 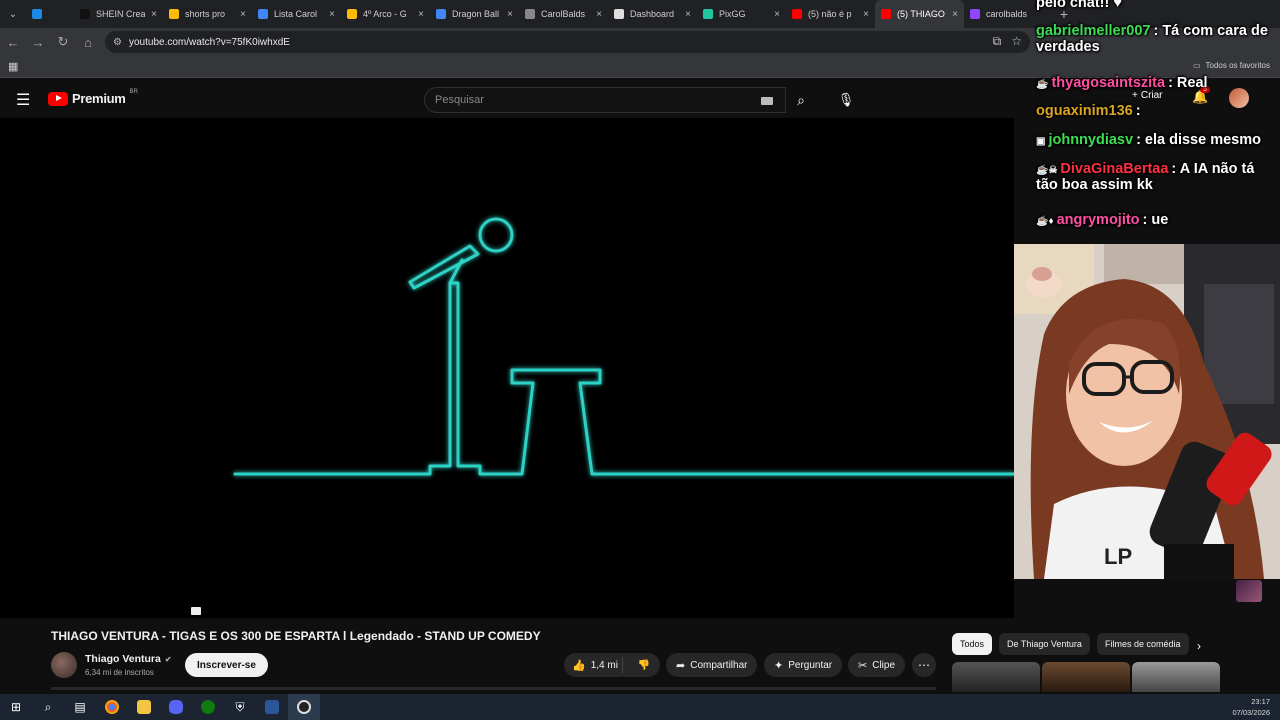 I want to click on obs-taskbar-button, so click(x=304, y=707).